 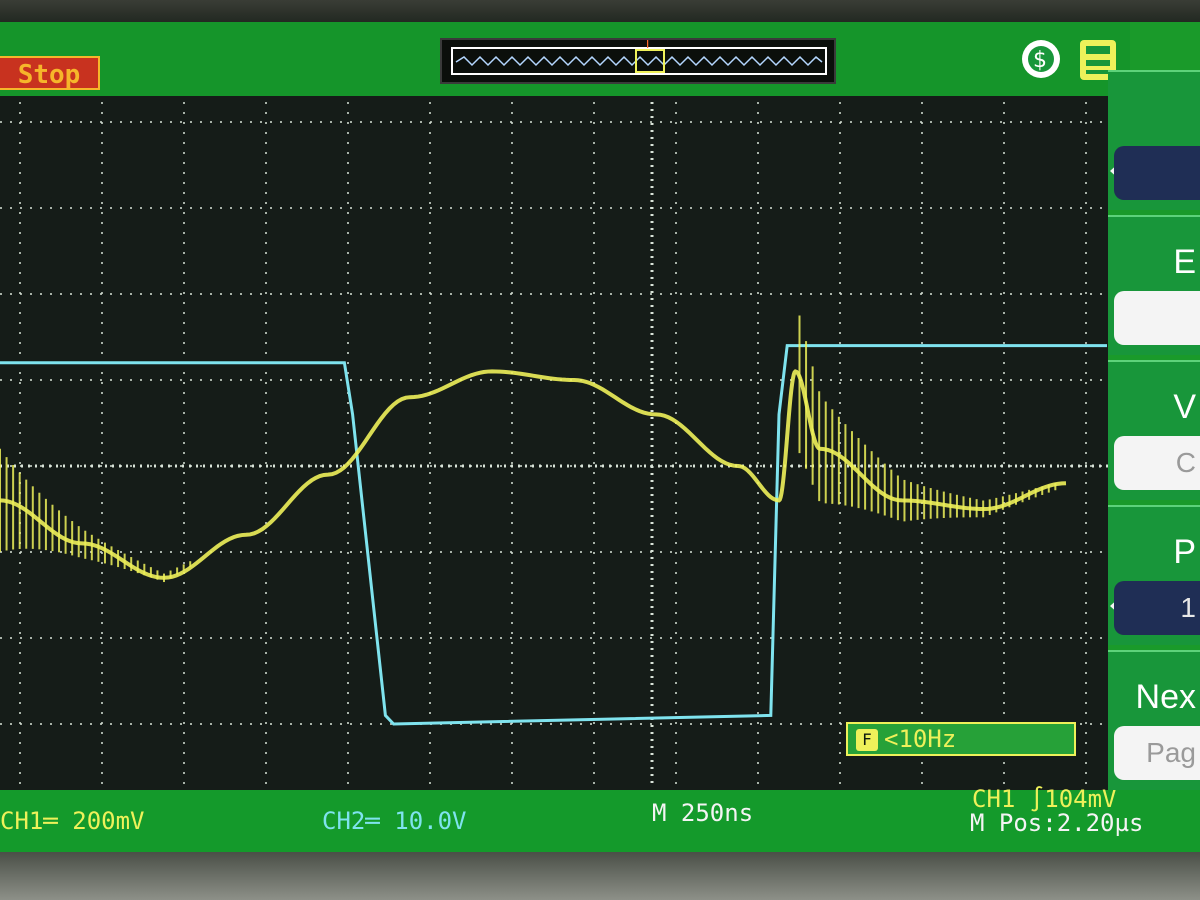 I want to click on softkey-menu: E V C P 1 Nex Pag, so click(x=1154, y=430).